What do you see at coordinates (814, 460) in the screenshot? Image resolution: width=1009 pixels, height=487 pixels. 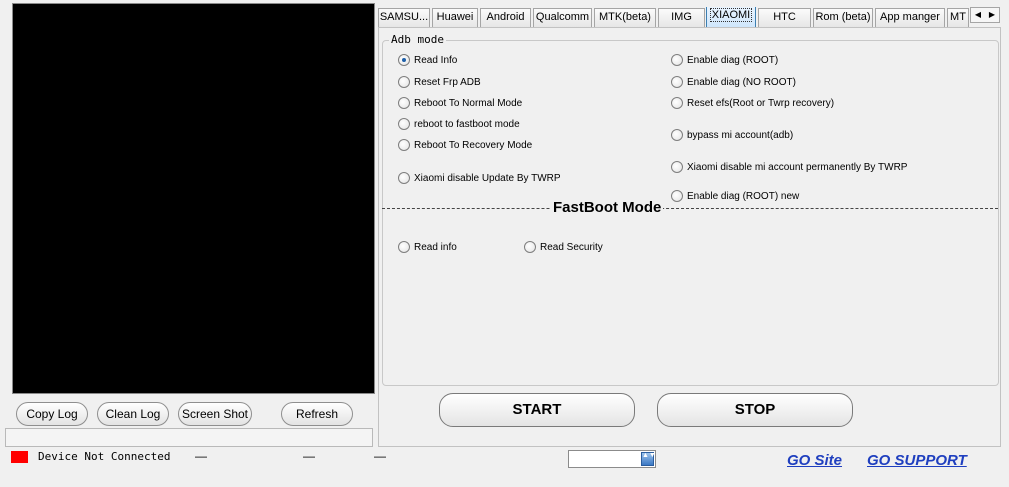 I see `go-site-link: GO Site` at bounding box center [814, 460].